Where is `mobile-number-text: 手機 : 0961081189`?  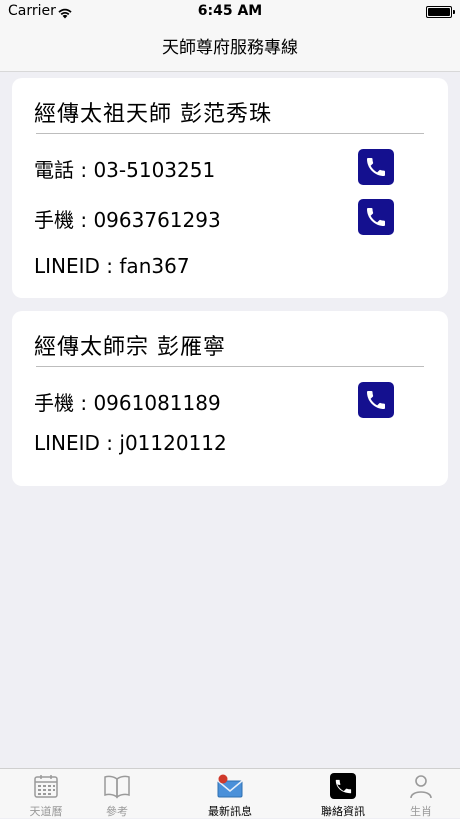
mobile-number-text: 手機 : 0961081189 is located at coordinates (127, 403).